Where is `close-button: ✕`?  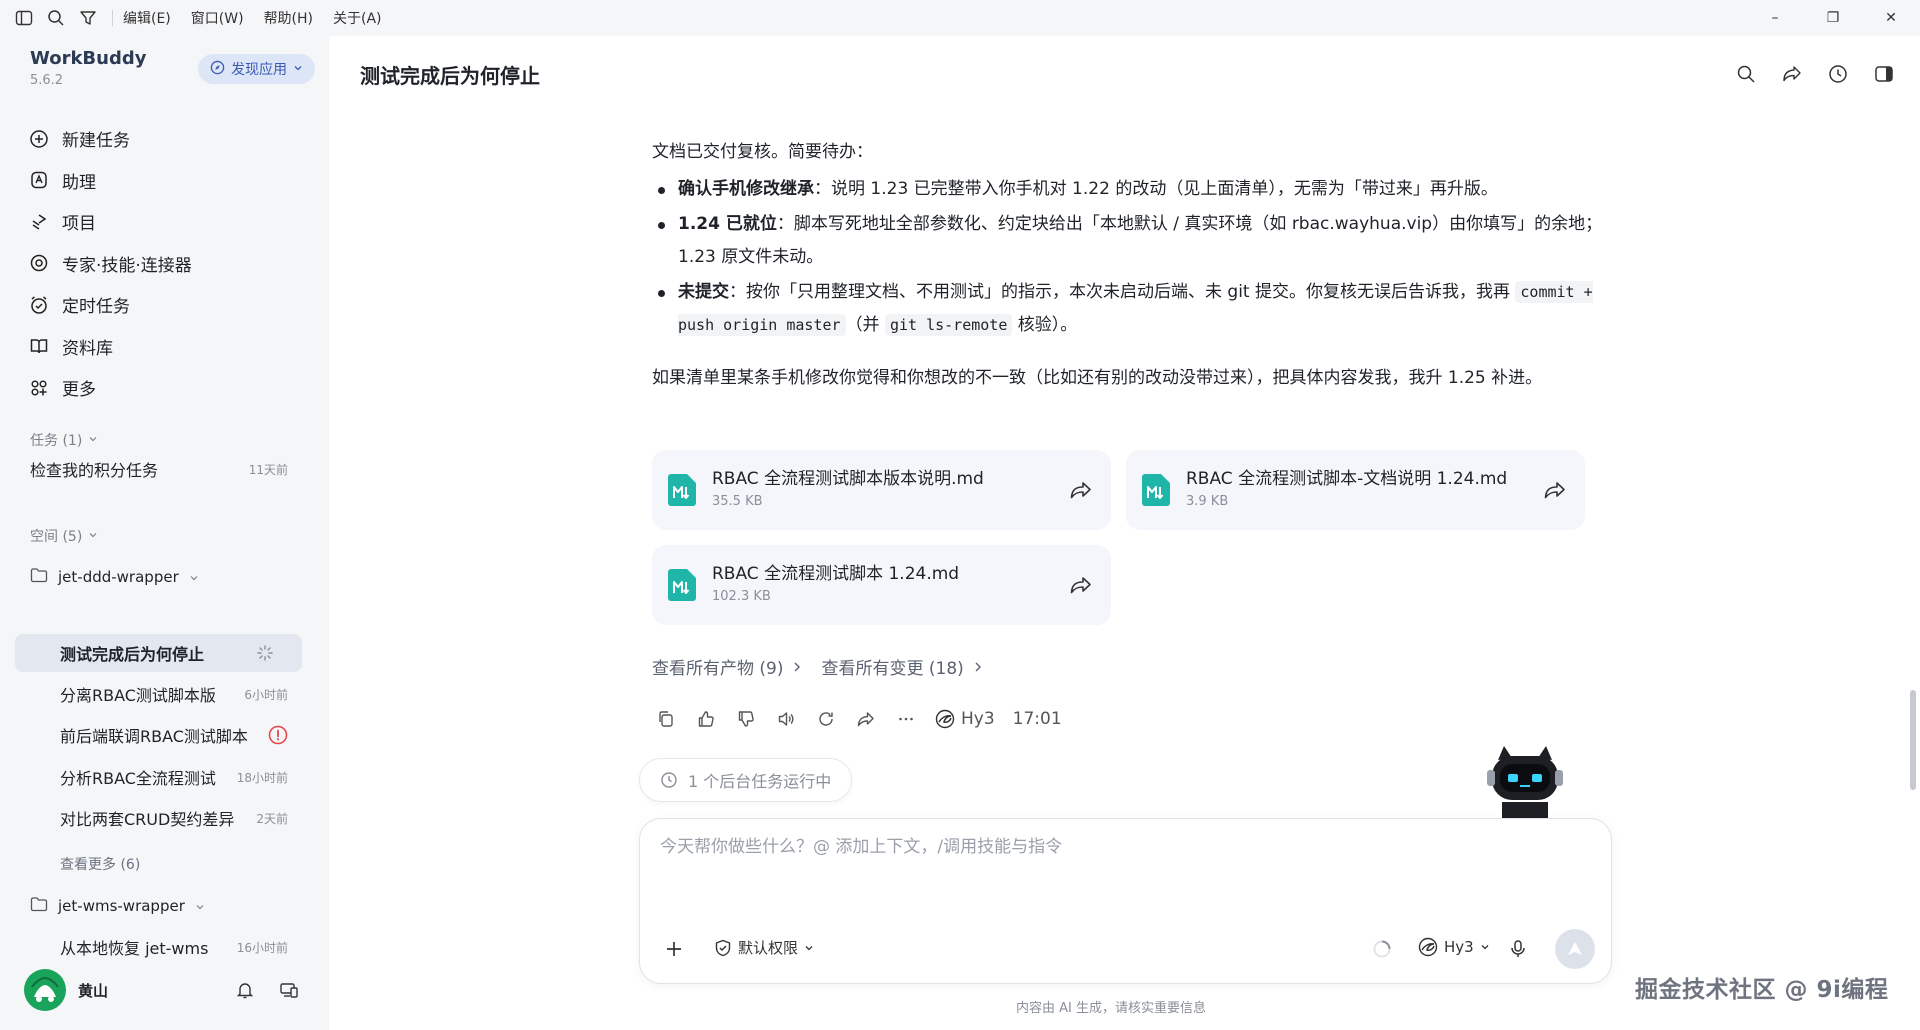 close-button: ✕ is located at coordinates (1891, 18).